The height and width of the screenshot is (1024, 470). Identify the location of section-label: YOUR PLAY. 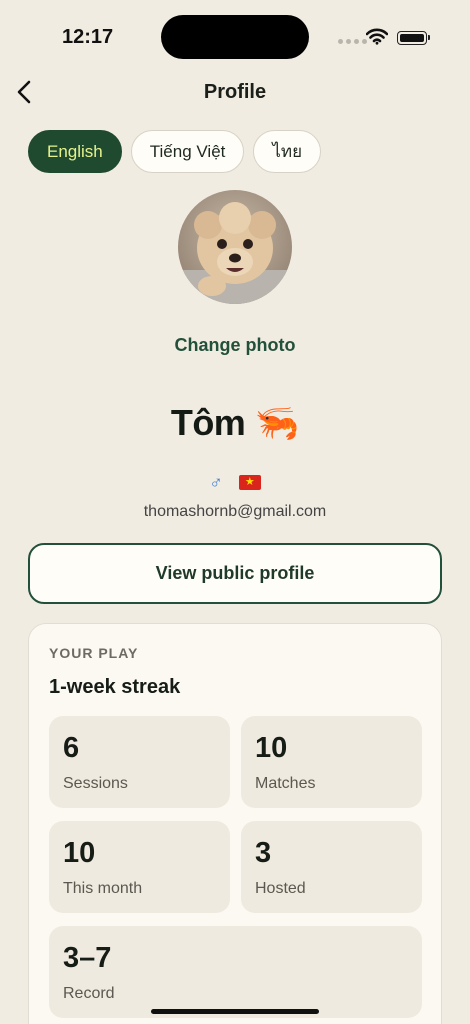
(94, 653).